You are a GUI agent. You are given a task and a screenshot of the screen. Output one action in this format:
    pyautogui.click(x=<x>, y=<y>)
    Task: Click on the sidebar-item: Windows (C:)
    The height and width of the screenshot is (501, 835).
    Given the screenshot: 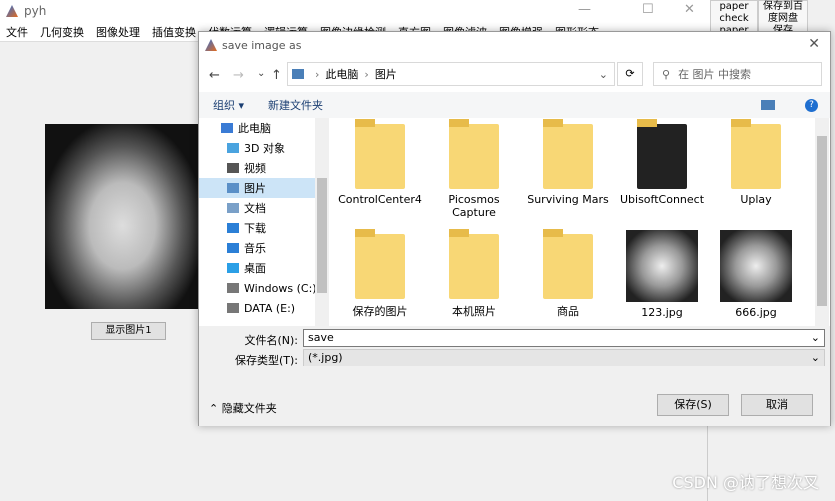 What is the action you would take?
    pyautogui.click(x=264, y=288)
    